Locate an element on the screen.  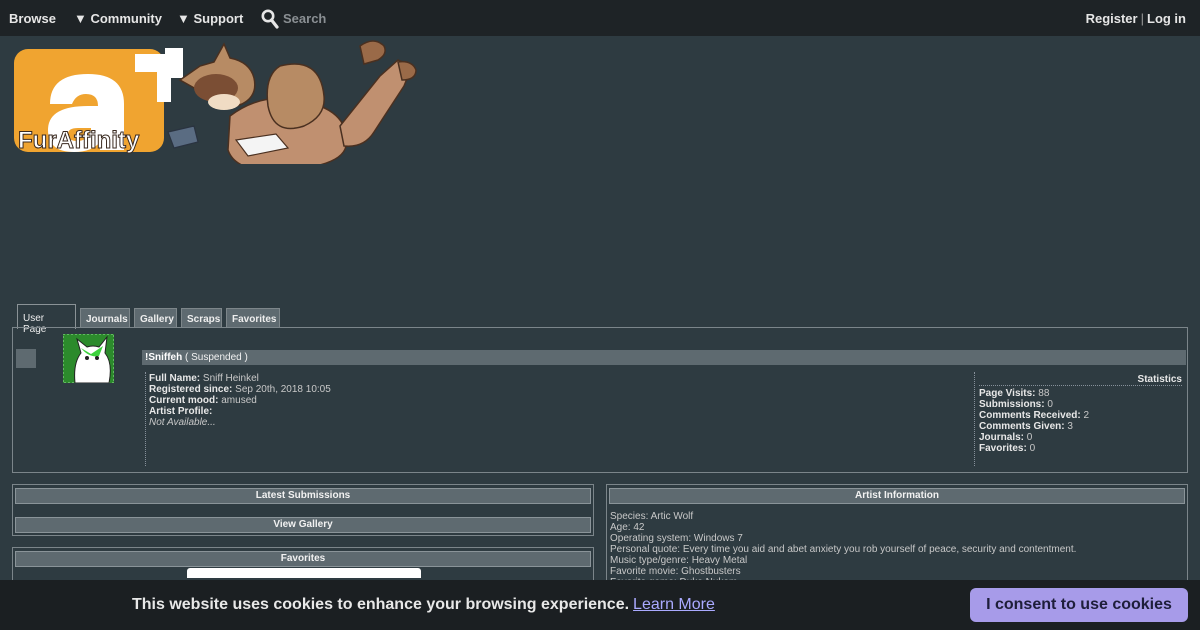
mascot-illustration is located at coordinates (292, 102).